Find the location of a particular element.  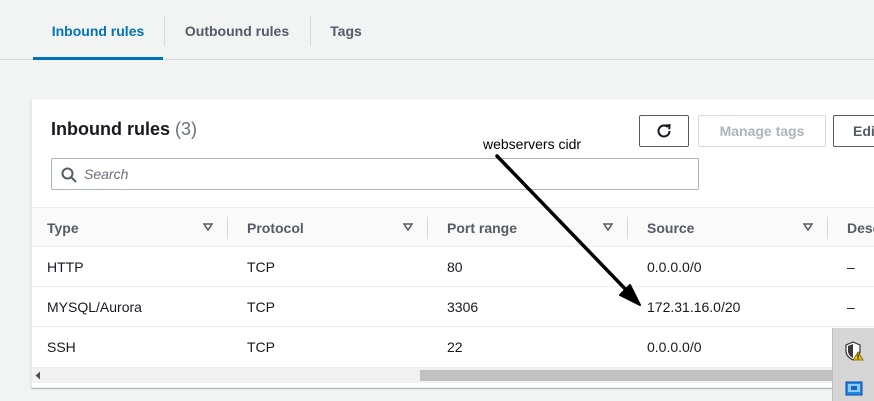

column-header-port-range: Port range is located at coordinates (482, 227).